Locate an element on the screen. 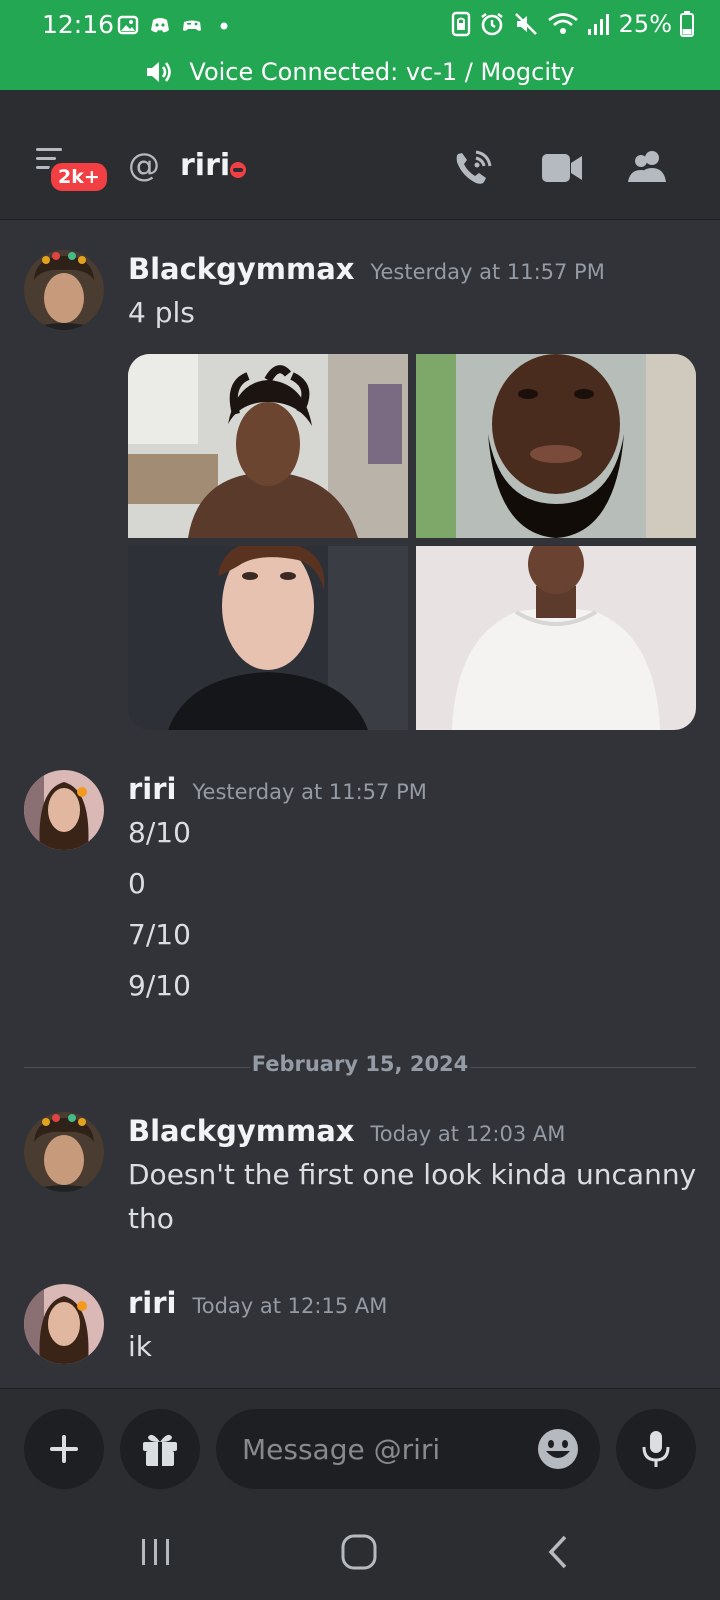 The height and width of the screenshot is (1600, 720). speaker-icon is located at coordinates (159, 72).